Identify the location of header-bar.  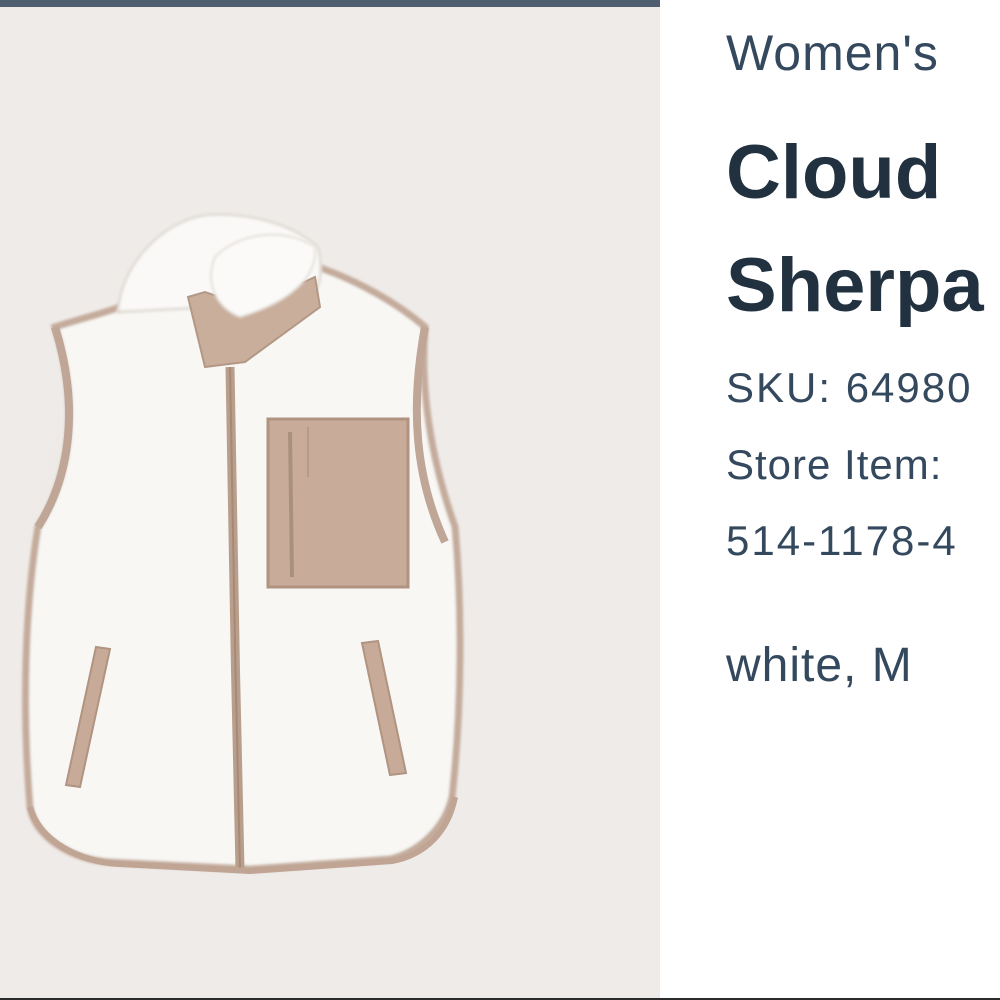
(330, 3).